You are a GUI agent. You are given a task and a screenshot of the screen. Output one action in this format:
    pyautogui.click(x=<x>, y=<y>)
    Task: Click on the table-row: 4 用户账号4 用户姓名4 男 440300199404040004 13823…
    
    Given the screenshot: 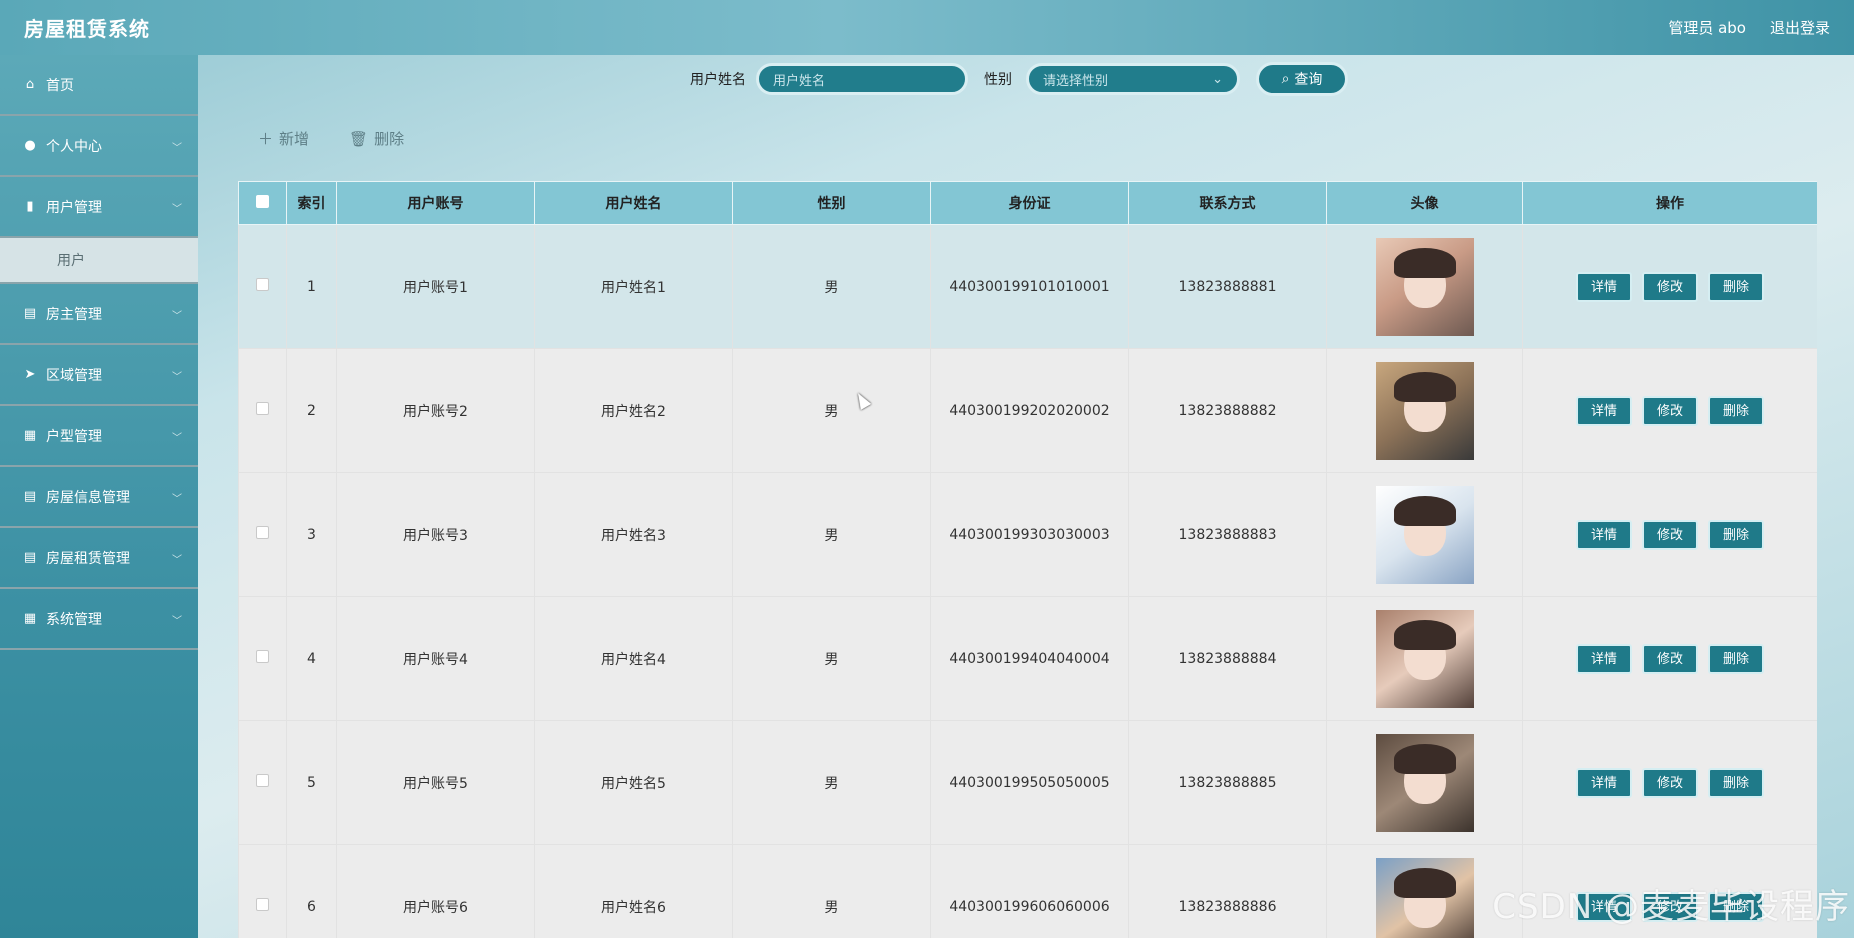 What is the action you would take?
    pyautogui.click(x=1027, y=658)
    